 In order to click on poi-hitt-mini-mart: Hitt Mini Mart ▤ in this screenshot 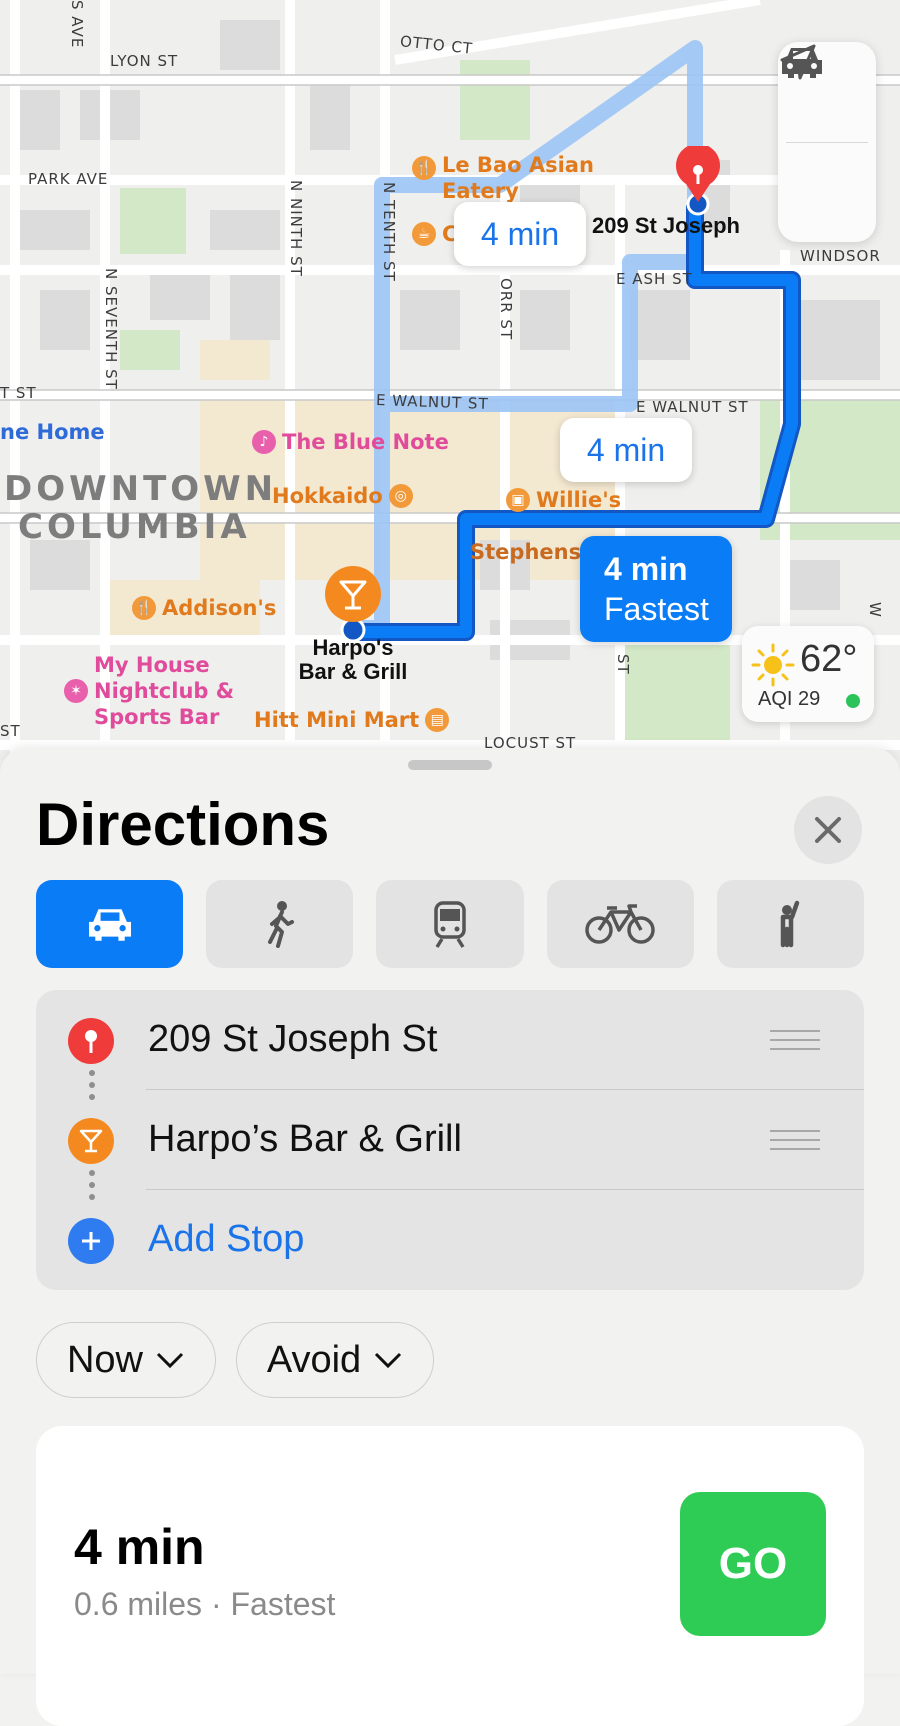, I will do `click(352, 720)`.